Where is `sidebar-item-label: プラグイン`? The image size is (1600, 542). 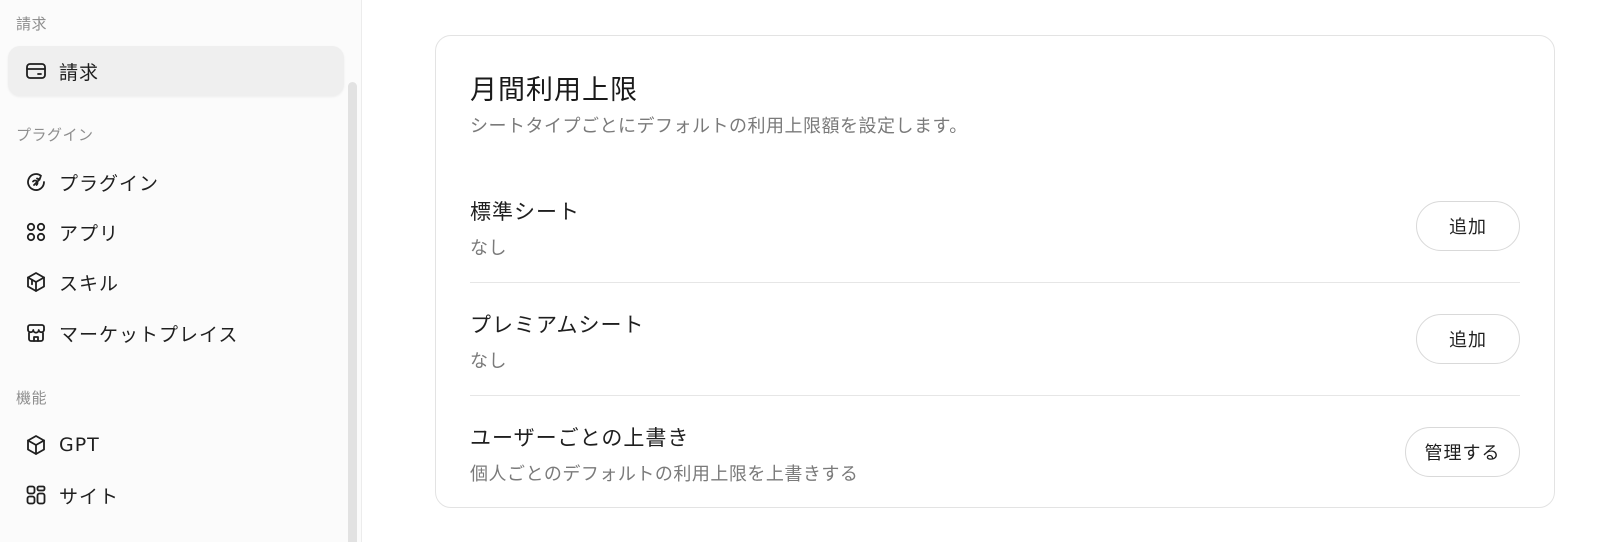 sidebar-item-label: プラグイン is located at coordinates (109, 183).